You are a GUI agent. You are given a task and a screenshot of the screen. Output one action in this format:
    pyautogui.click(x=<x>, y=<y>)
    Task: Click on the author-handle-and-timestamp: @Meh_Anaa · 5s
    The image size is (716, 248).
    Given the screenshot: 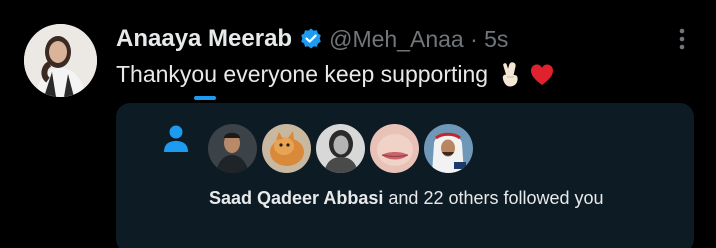 What is the action you would take?
    pyautogui.click(x=418, y=39)
    